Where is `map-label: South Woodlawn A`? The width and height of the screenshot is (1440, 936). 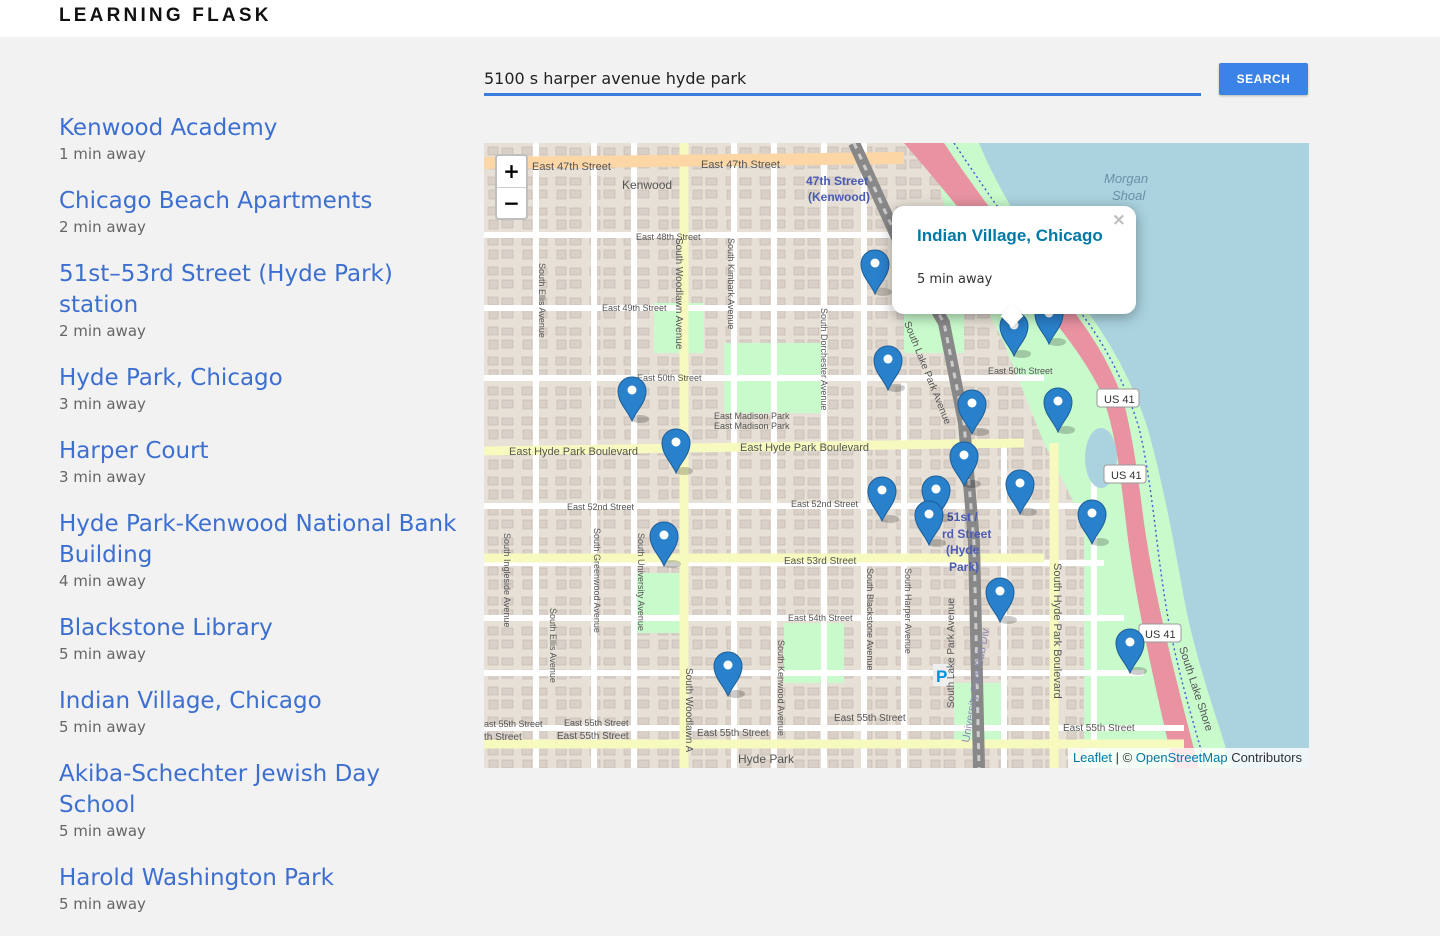 map-label: South Woodlawn A is located at coordinates (688, 710).